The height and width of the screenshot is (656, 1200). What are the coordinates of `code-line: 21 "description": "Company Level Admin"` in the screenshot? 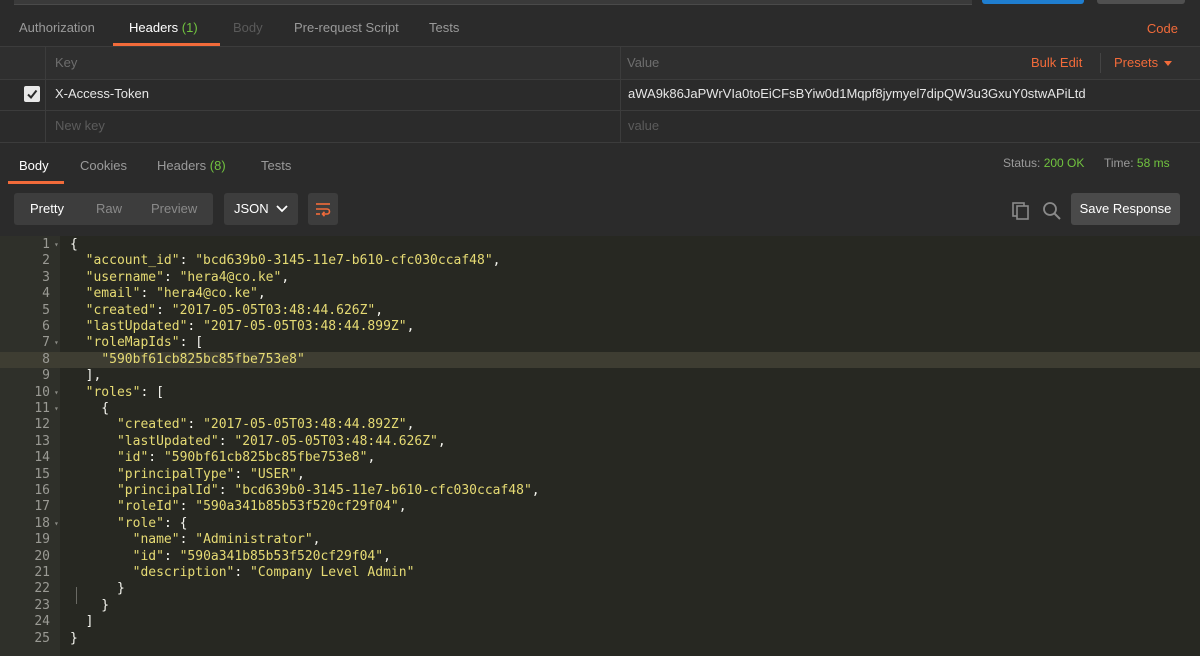 It's located at (600, 573).